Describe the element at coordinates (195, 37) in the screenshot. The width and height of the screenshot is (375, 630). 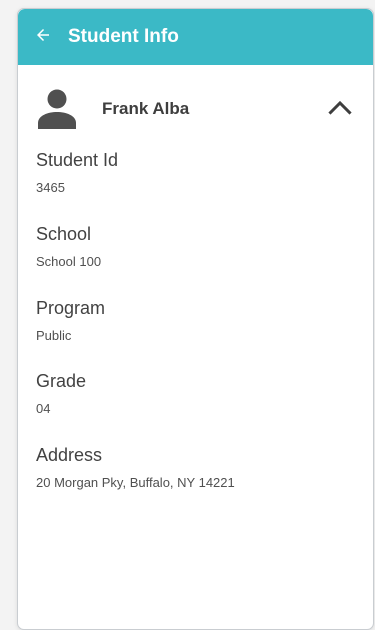
I see `app-bar: Student Info` at that location.